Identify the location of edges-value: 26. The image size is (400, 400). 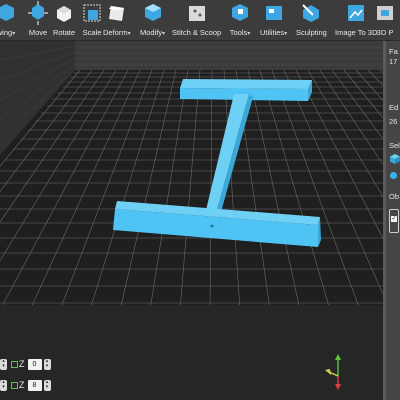
(393, 121).